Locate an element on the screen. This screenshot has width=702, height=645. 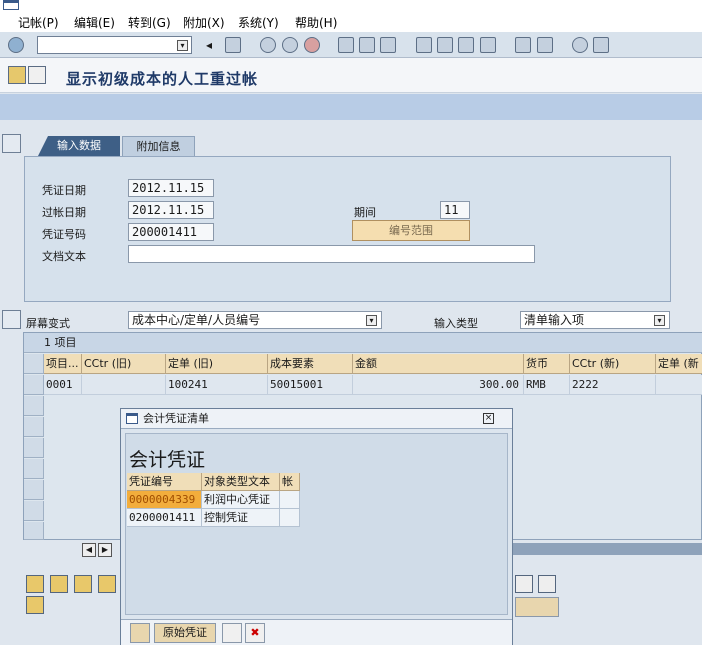
col-amount: 金额 is located at coordinates (438, 364).